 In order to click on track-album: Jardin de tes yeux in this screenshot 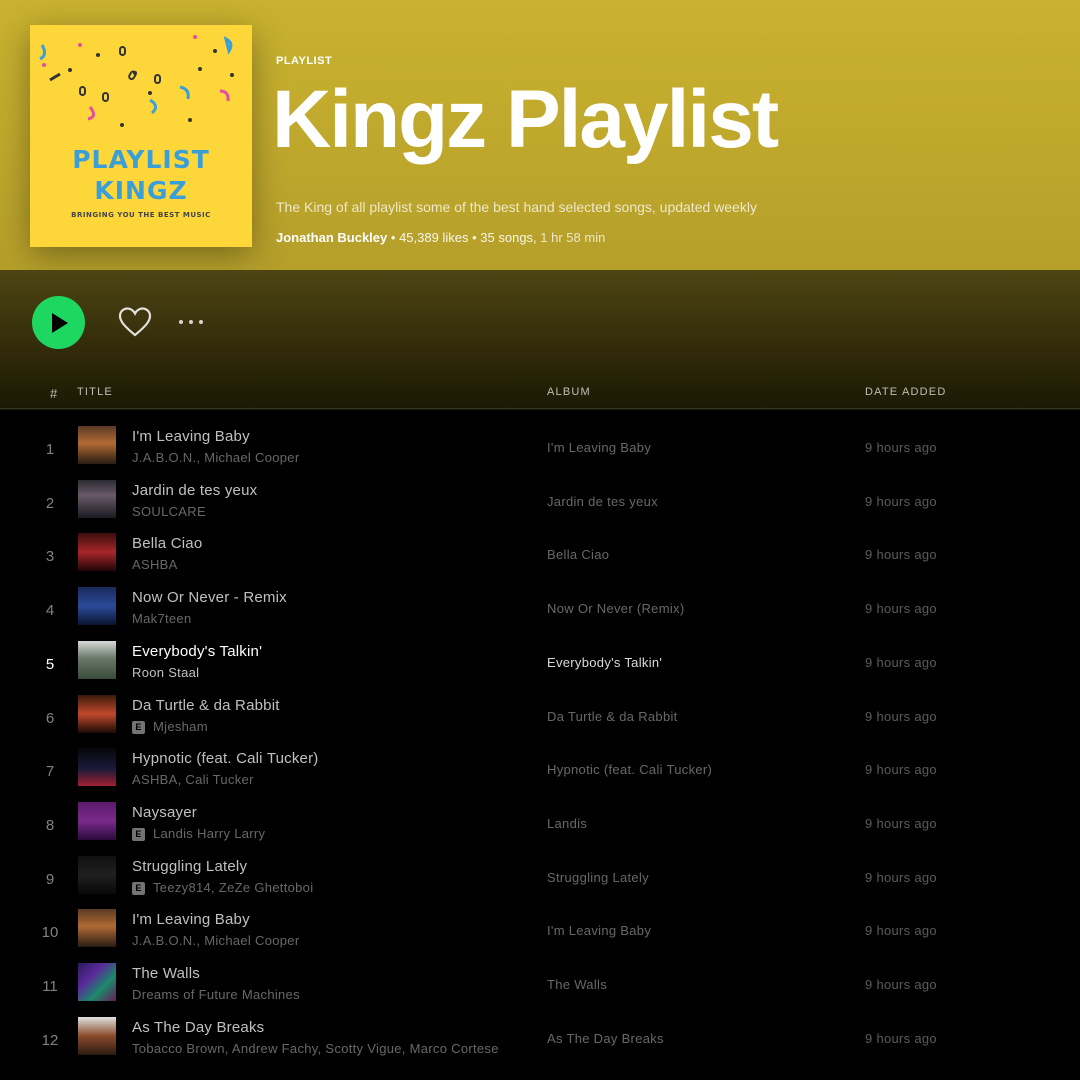, I will do `click(602, 501)`.